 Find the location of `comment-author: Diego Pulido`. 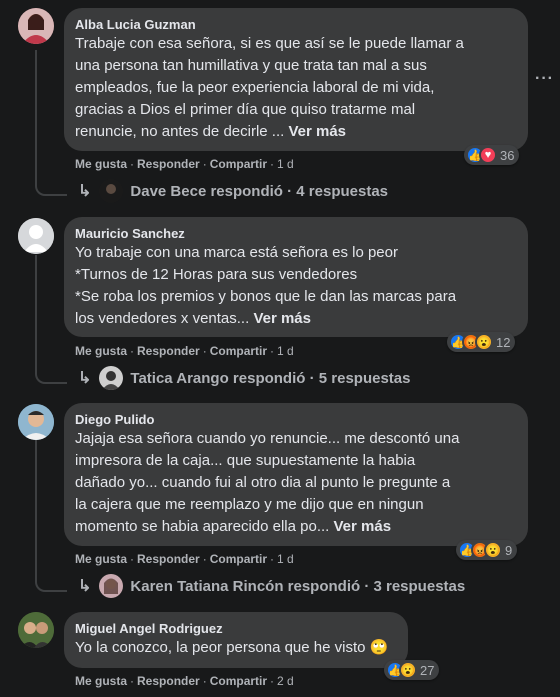

comment-author: Diego Pulido is located at coordinates (295, 419).